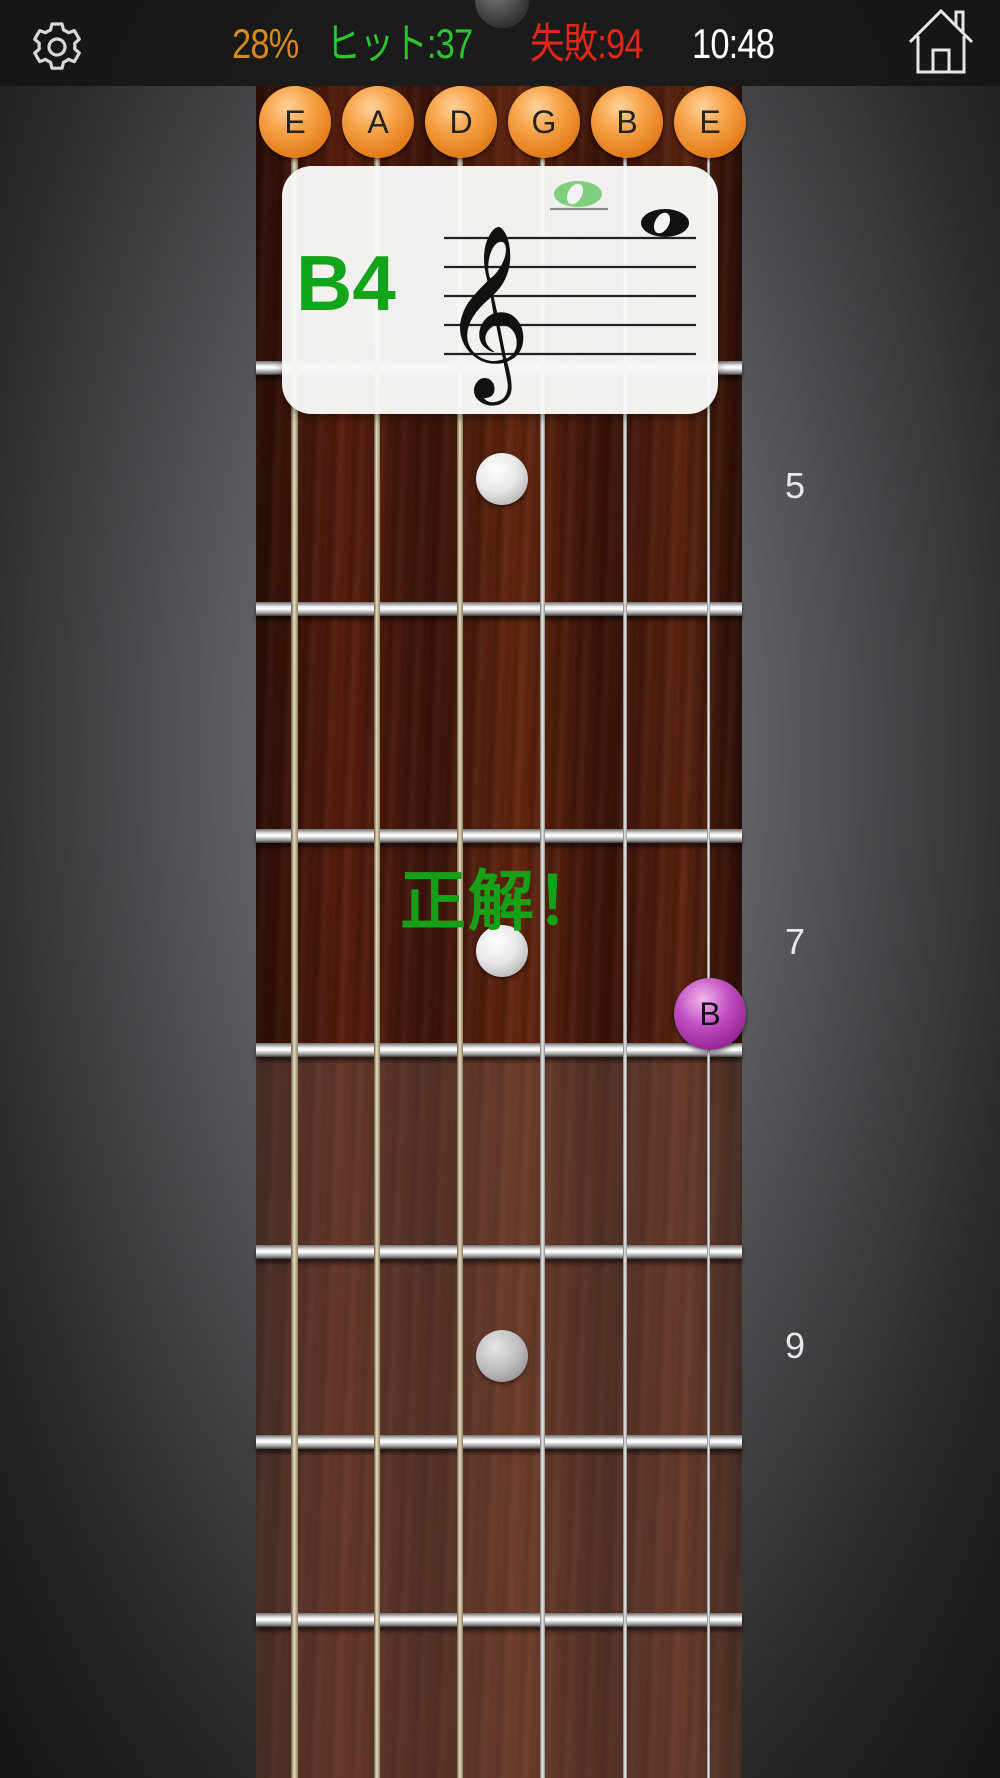 Image resolution: width=1000 pixels, height=1778 pixels. What do you see at coordinates (710, 1014) in the screenshot?
I see `answer-position-marker: B` at bounding box center [710, 1014].